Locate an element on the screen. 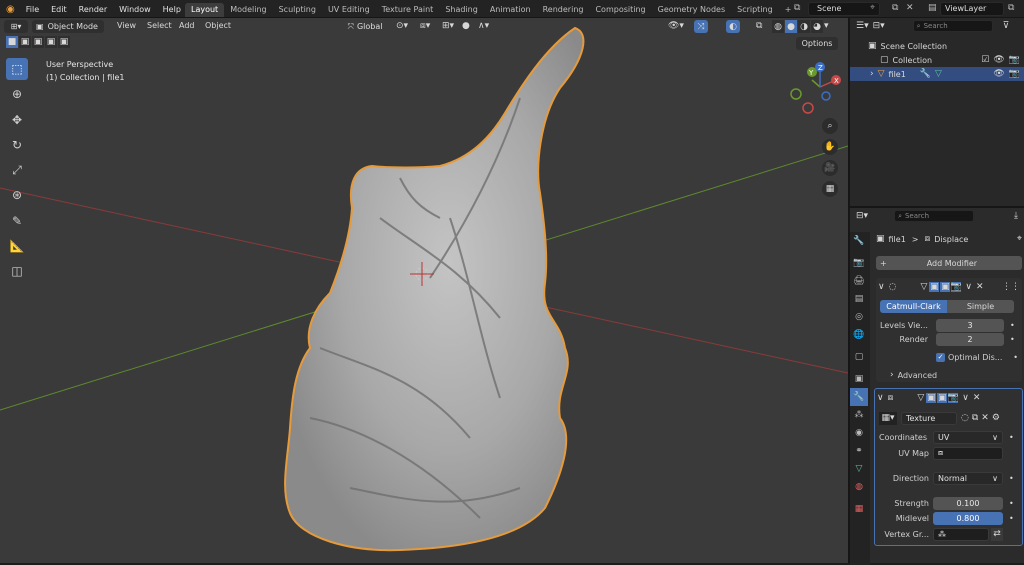  transform-tool-icon: ⊛ is located at coordinates (17, 195).